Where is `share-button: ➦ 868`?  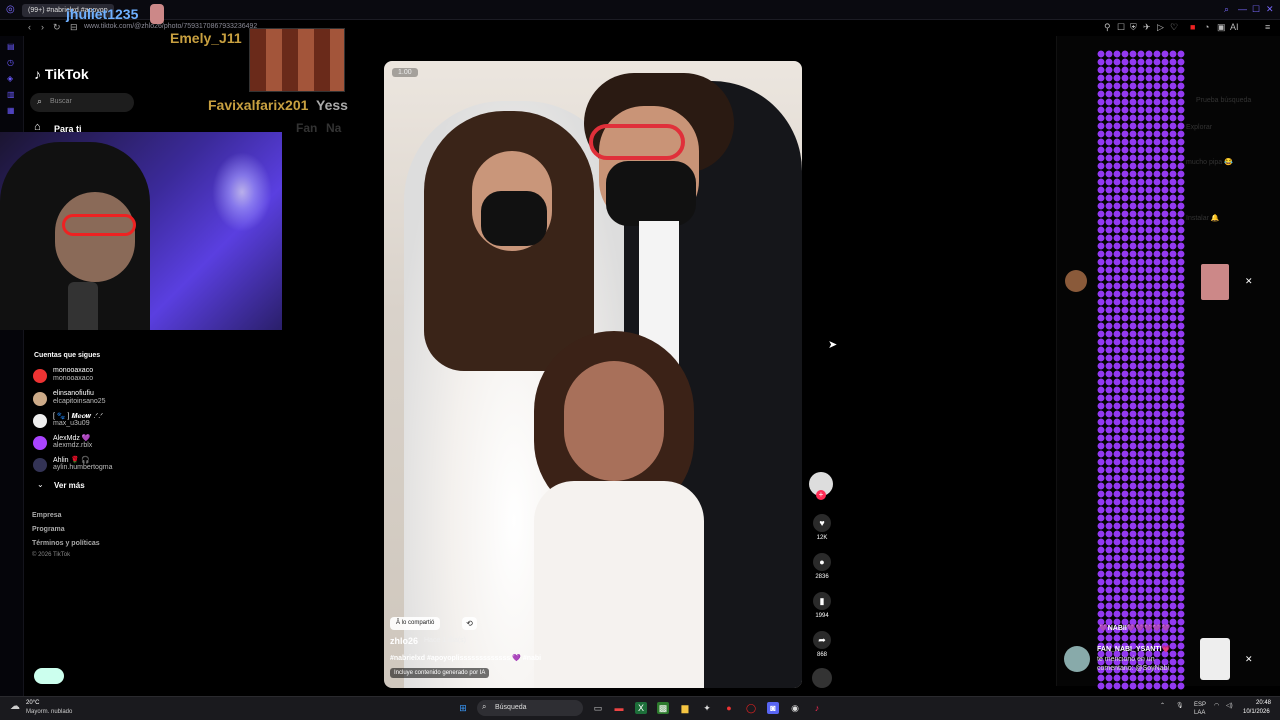
share-button: ➦ 868 is located at coordinates (822, 644).